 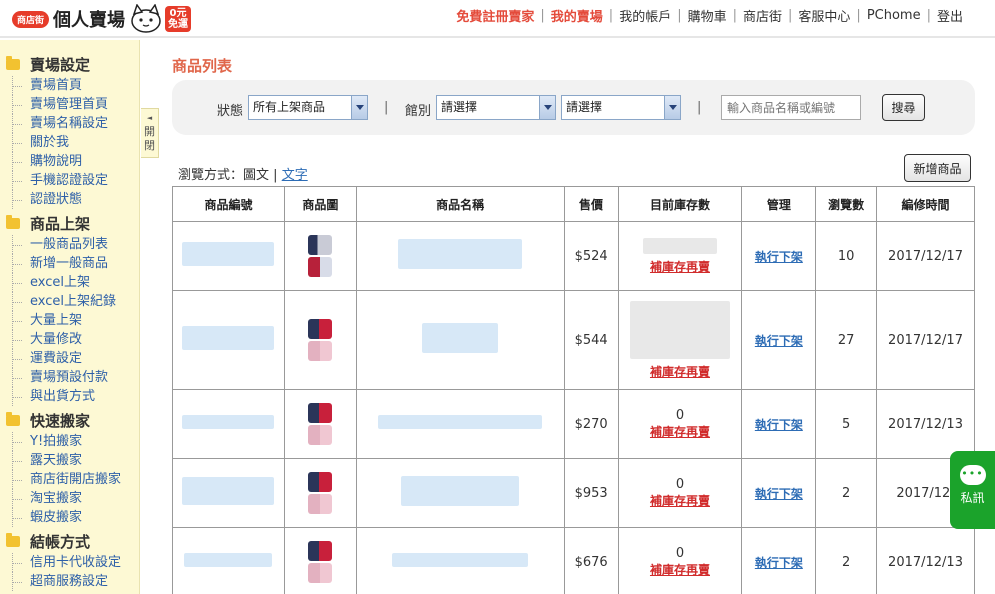 I want to click on price-cell: $544, so click(x=591, y=340).